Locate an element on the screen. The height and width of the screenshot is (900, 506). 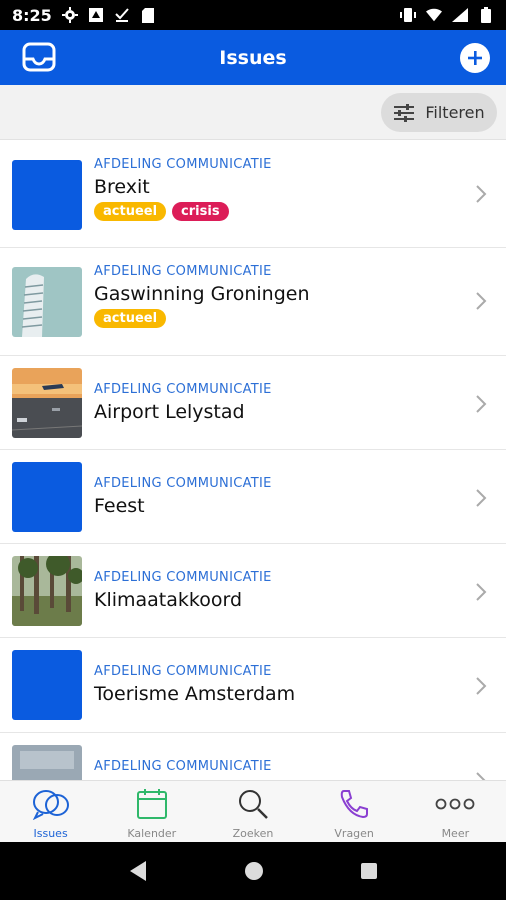
sd-card-icon is located at coordinates (148, 15).